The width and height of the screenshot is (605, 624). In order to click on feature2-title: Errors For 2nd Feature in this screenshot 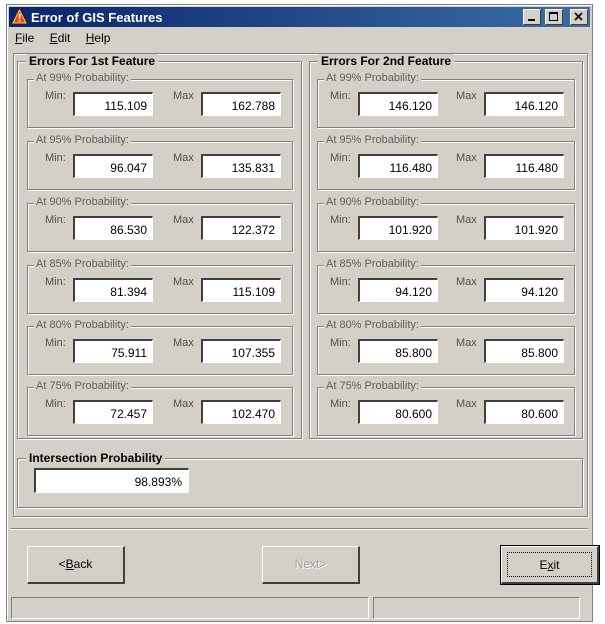, I will do `click(386, 61)`.